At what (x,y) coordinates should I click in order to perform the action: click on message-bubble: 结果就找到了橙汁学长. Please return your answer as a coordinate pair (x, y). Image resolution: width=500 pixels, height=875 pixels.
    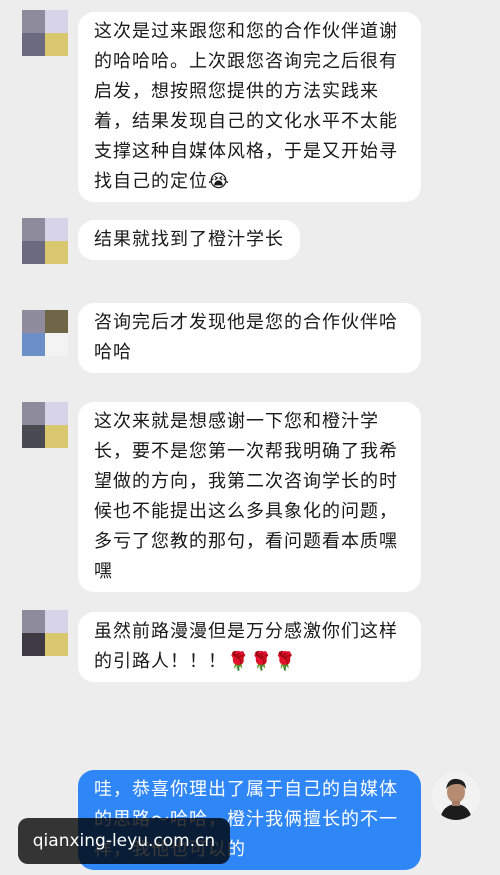
    Looking at the image, I should click on (189, 240).